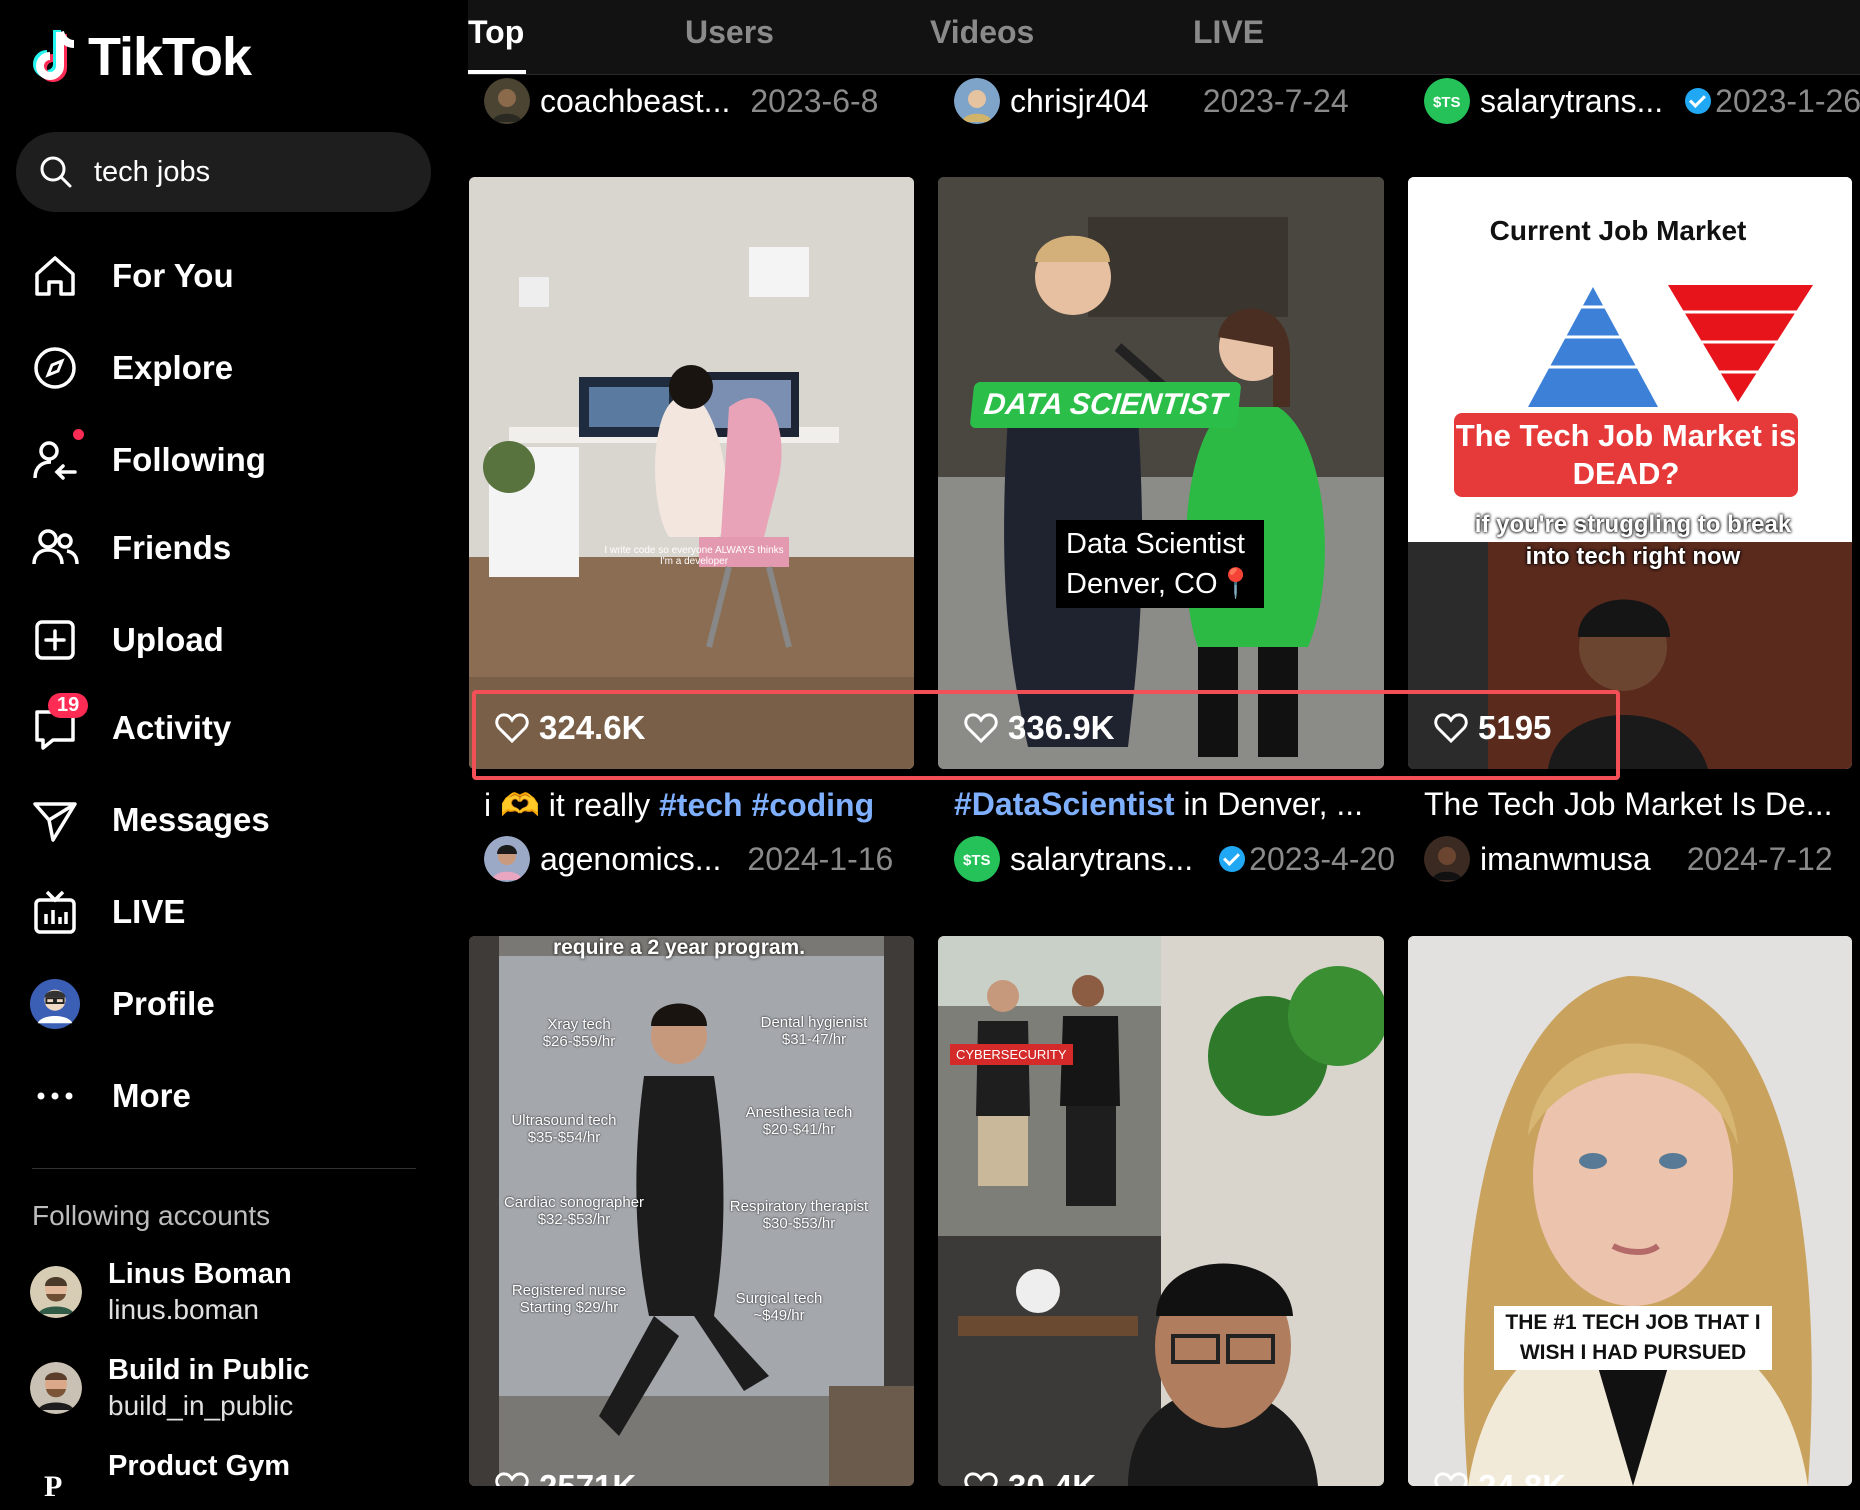  What do you see at coordinates (168, 639) in the screenshot?
I see `nav-label: Upload` at bounding box center [168, 639].